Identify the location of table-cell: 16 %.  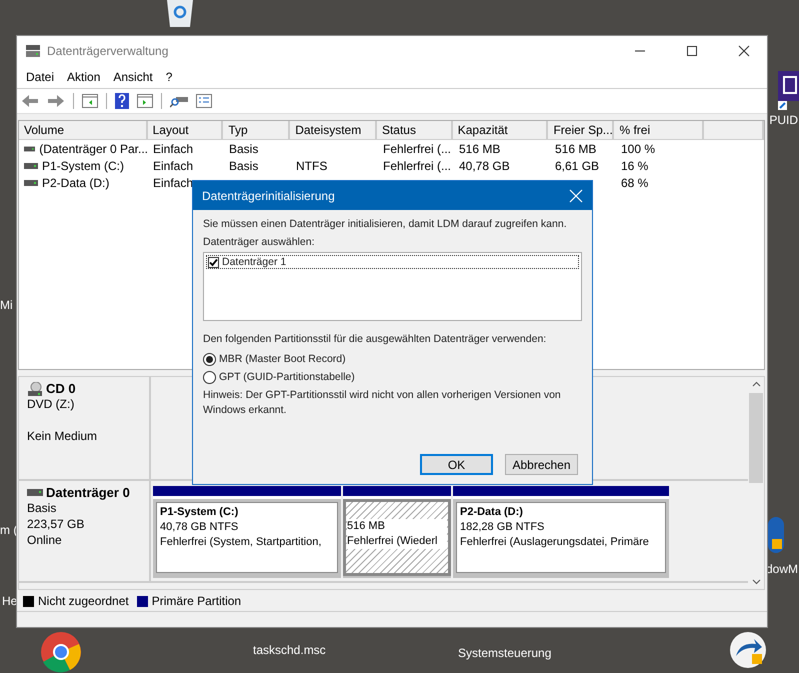
(634, 165).